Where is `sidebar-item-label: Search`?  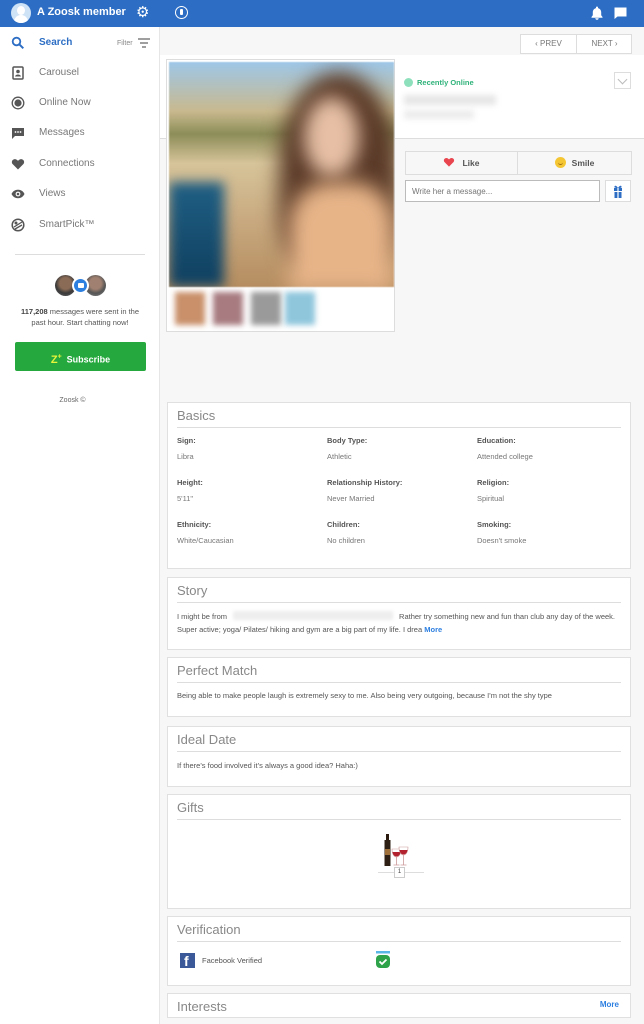 sidebar-item-label: Search is located at coordinates (56, 42).